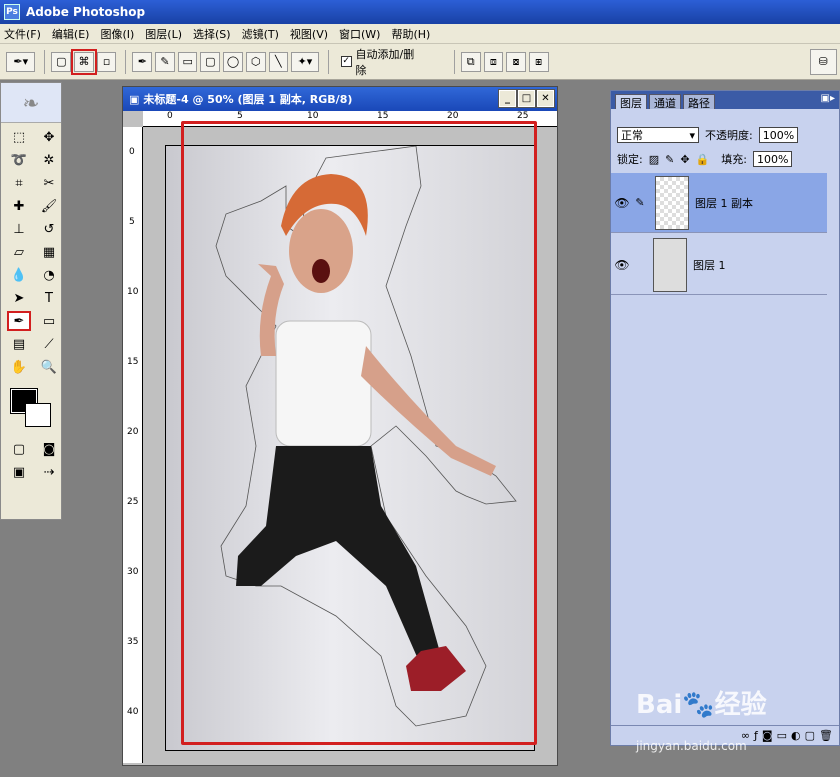  I want to click on screen-mode-icon: ▣, so click(19, 472).